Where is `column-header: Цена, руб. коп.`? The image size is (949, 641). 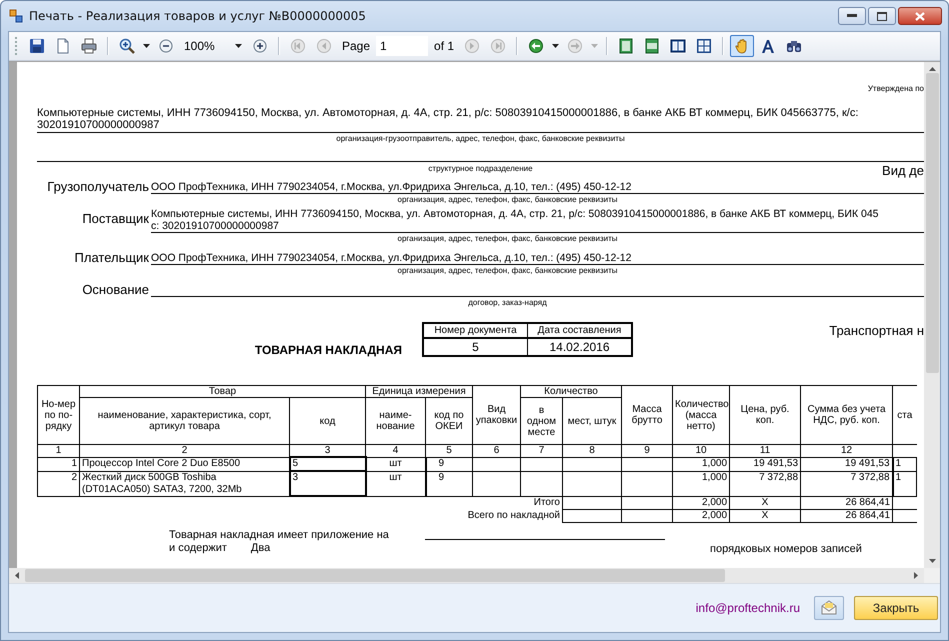
column-header: Цена, руб. коп. is located at coordinates (765, 415).